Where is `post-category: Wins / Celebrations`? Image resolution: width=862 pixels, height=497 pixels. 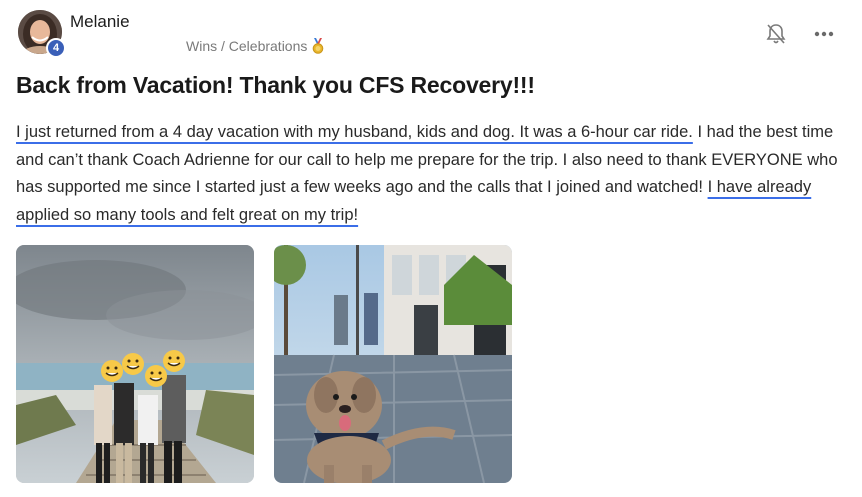
post-category: Wins / Celebrations is located at coordinates (255, 46).